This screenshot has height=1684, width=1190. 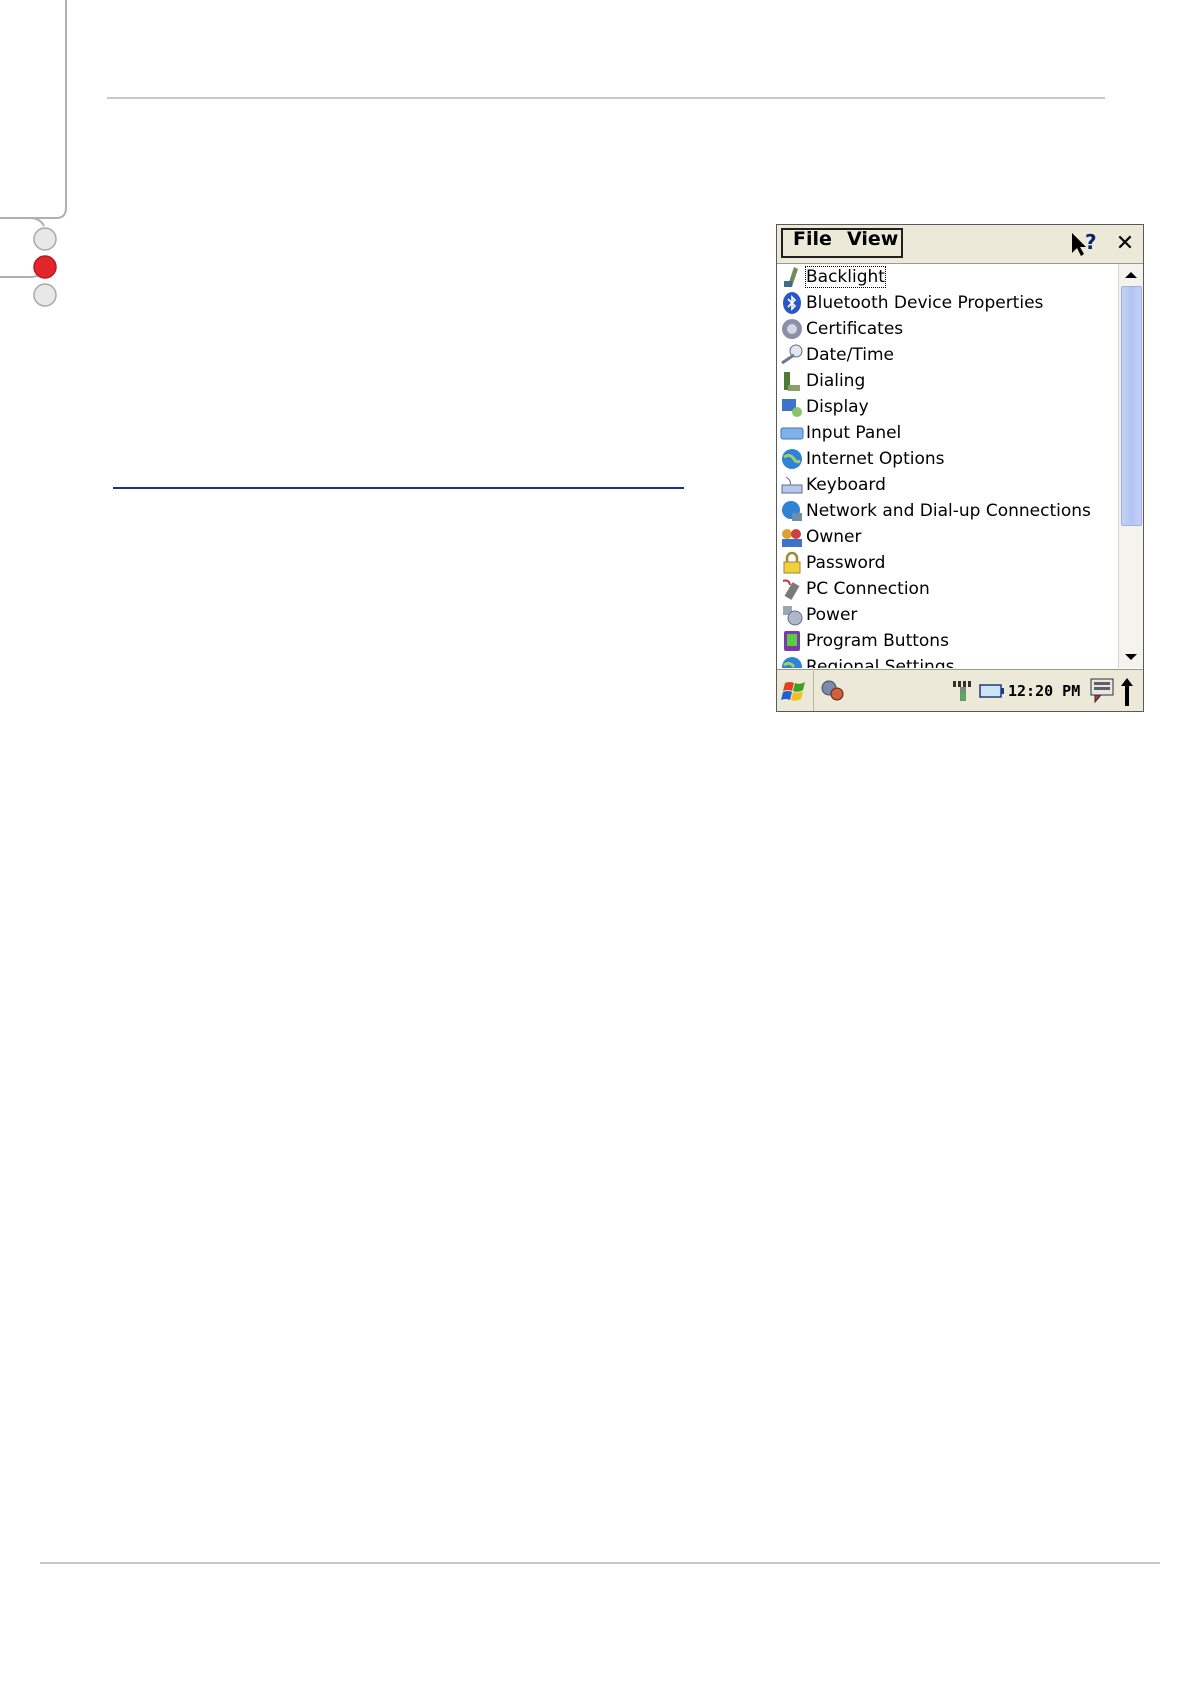 I want to click on menu-bar: File View ? ✕, so click(x=960, y=244).